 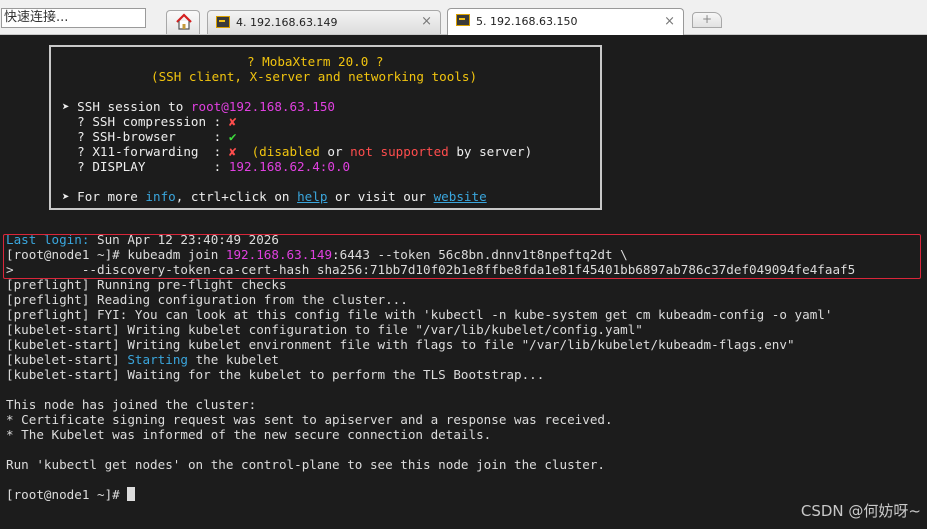 I want to click on browser-line: ? SSH-browser : ✔, so click(x=149, y=136).